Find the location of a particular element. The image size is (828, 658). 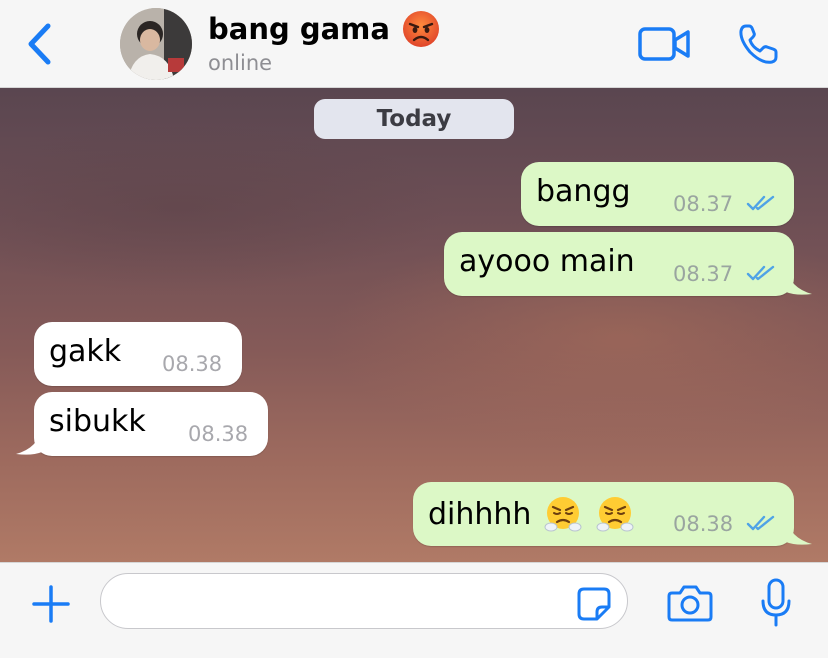

sticker-icon is located at coordinates (594, 604).